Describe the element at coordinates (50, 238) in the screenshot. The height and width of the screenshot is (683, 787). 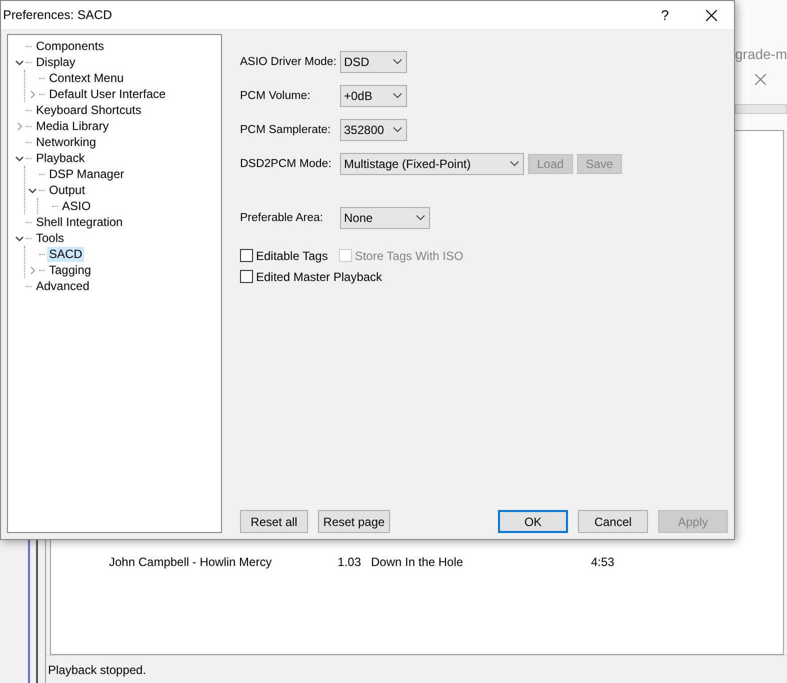
I see `tree-item: Tools` at that location.